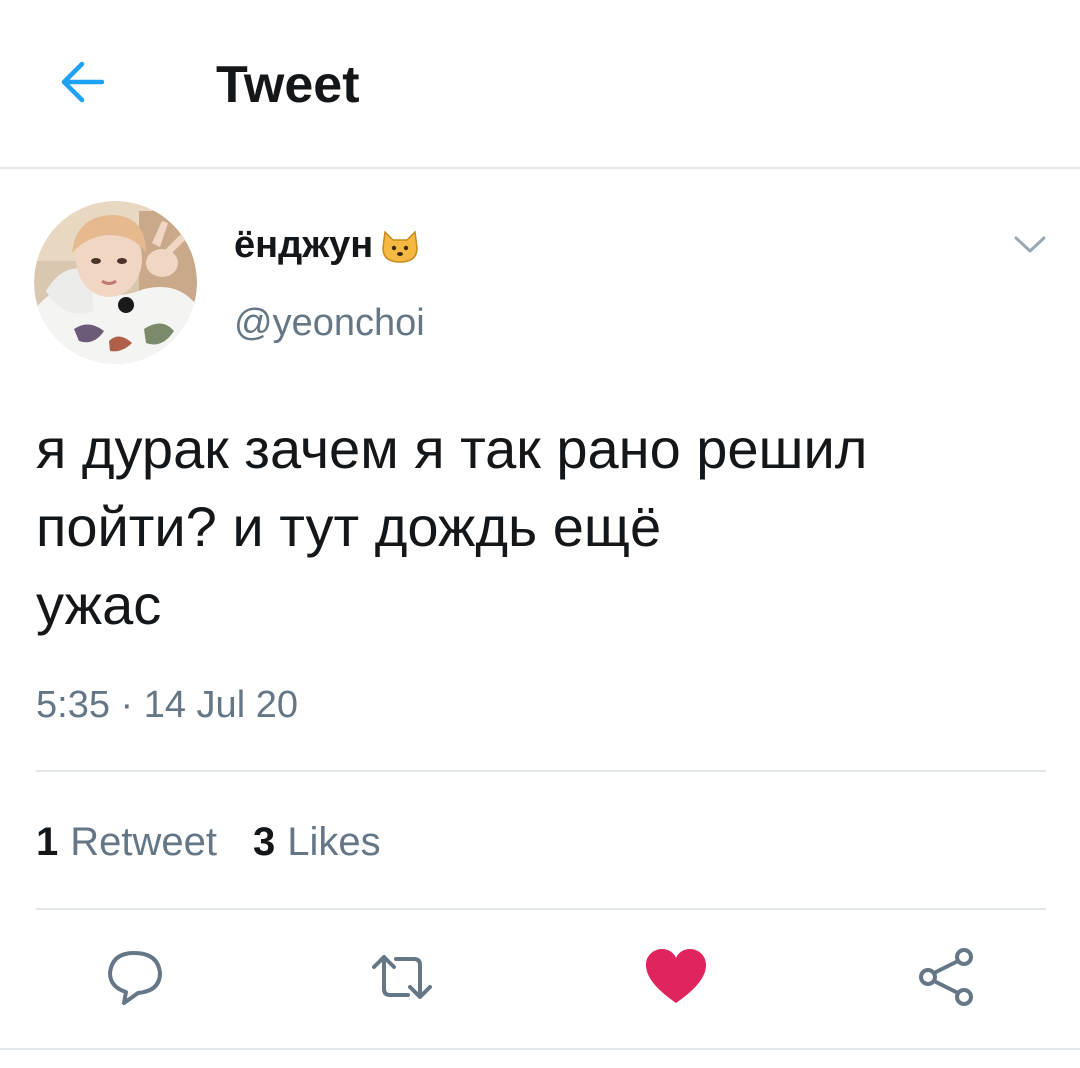 This screenshot has height=1068, width=1080. I want to click on retweet-label: Retweet, so click(143, 842).